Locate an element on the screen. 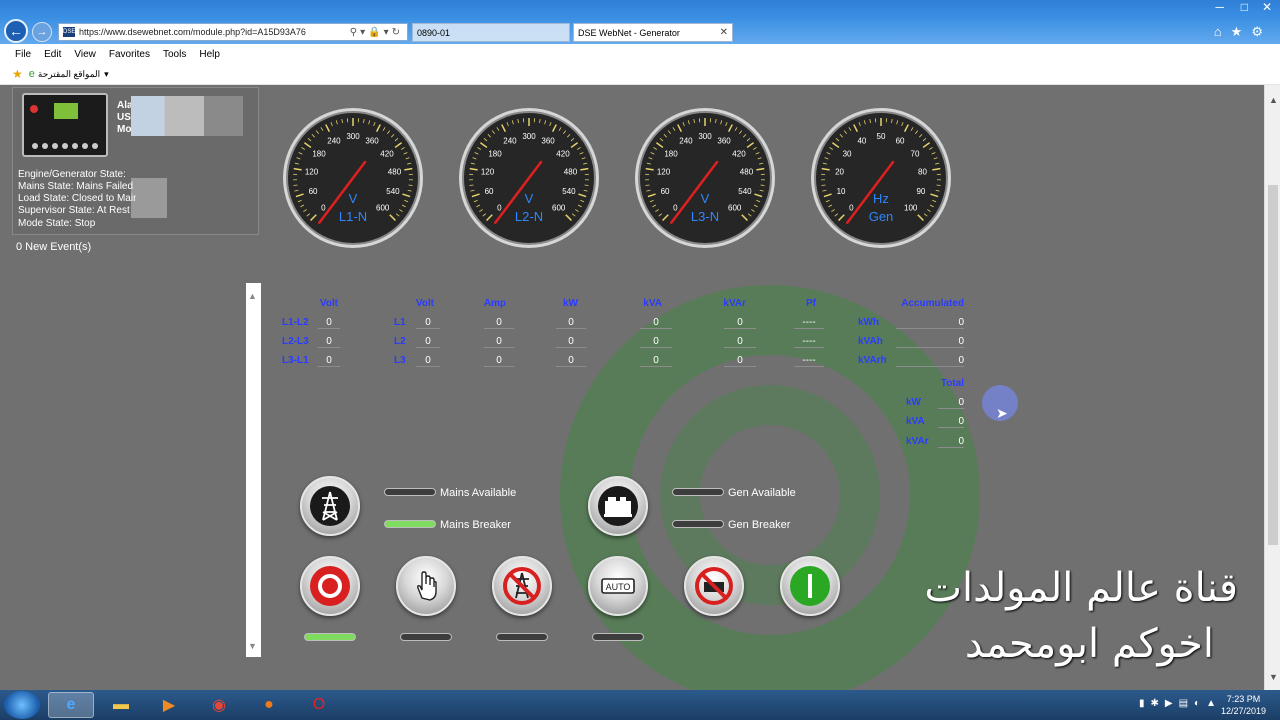 The width and height of the screenshot is (1280, 720). favorites-bar: ★ e المواقع المقترحة ▾ is located at coordinates (640, 74).